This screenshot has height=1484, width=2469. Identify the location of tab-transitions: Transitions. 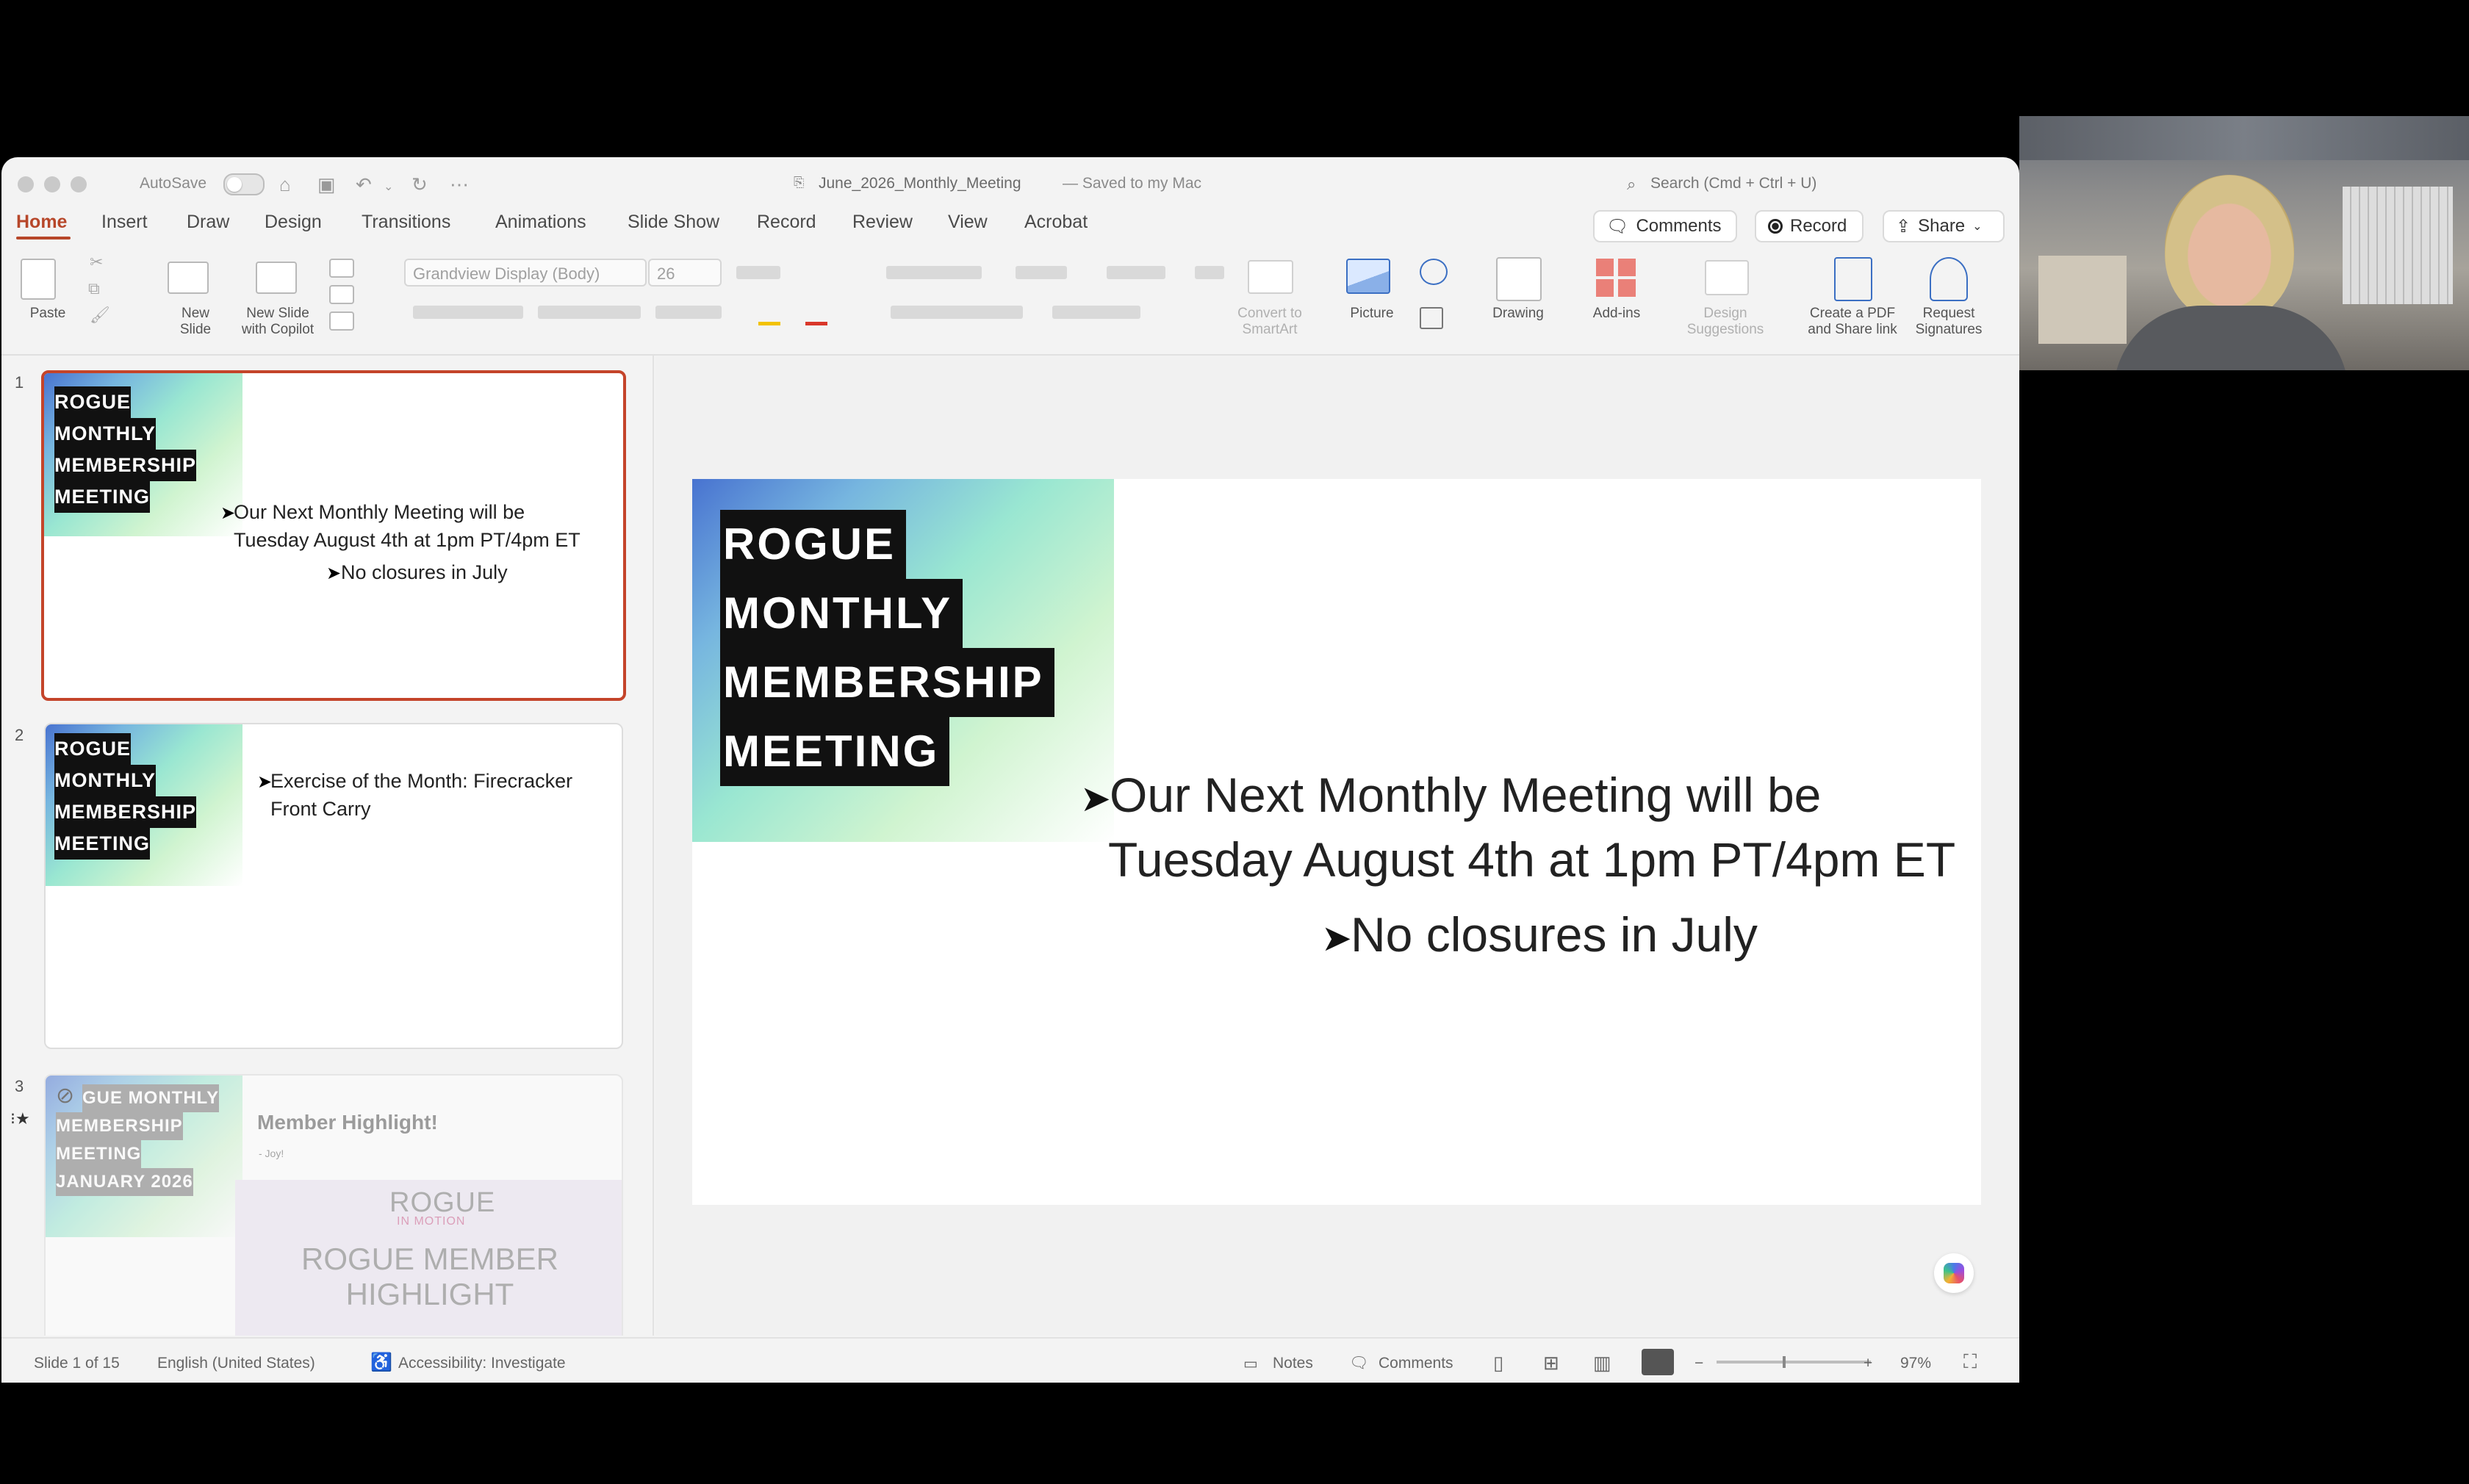
(406, 223).